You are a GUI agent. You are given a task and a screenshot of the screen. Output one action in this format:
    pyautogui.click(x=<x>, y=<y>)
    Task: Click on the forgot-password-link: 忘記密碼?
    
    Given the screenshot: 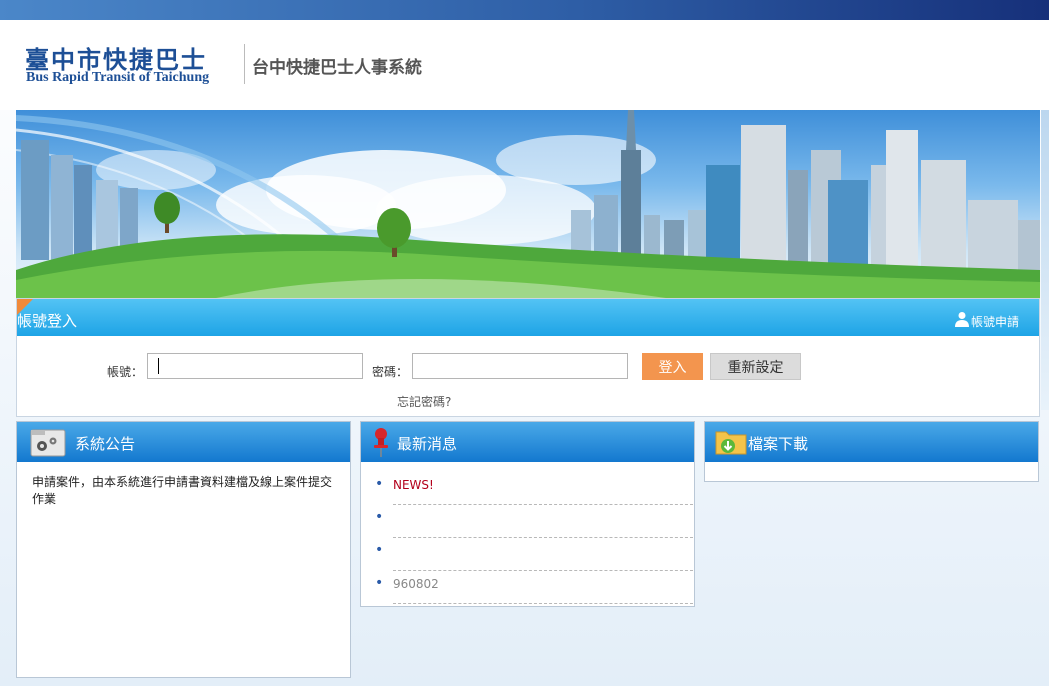 What is the action you would take?
    pyautogui.click(x=424, y=401)
    